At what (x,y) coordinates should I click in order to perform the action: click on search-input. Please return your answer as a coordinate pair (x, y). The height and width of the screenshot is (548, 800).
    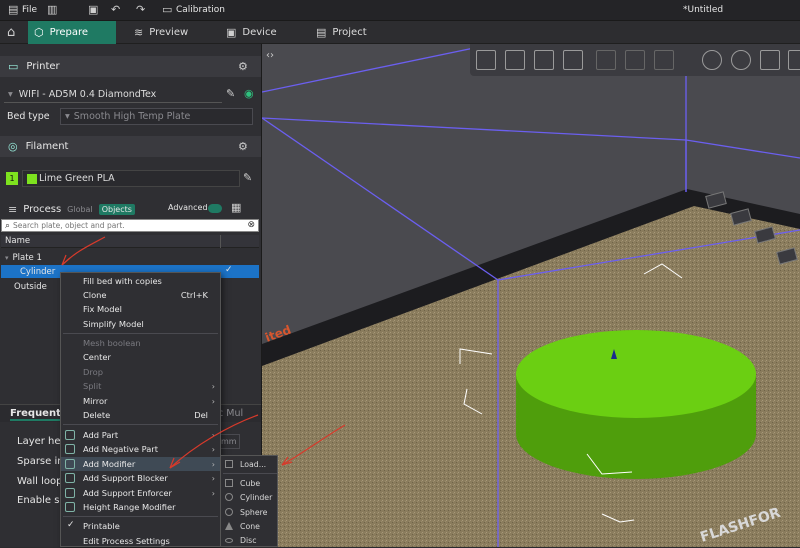
    Looking at the image, I should click on (123, 225).